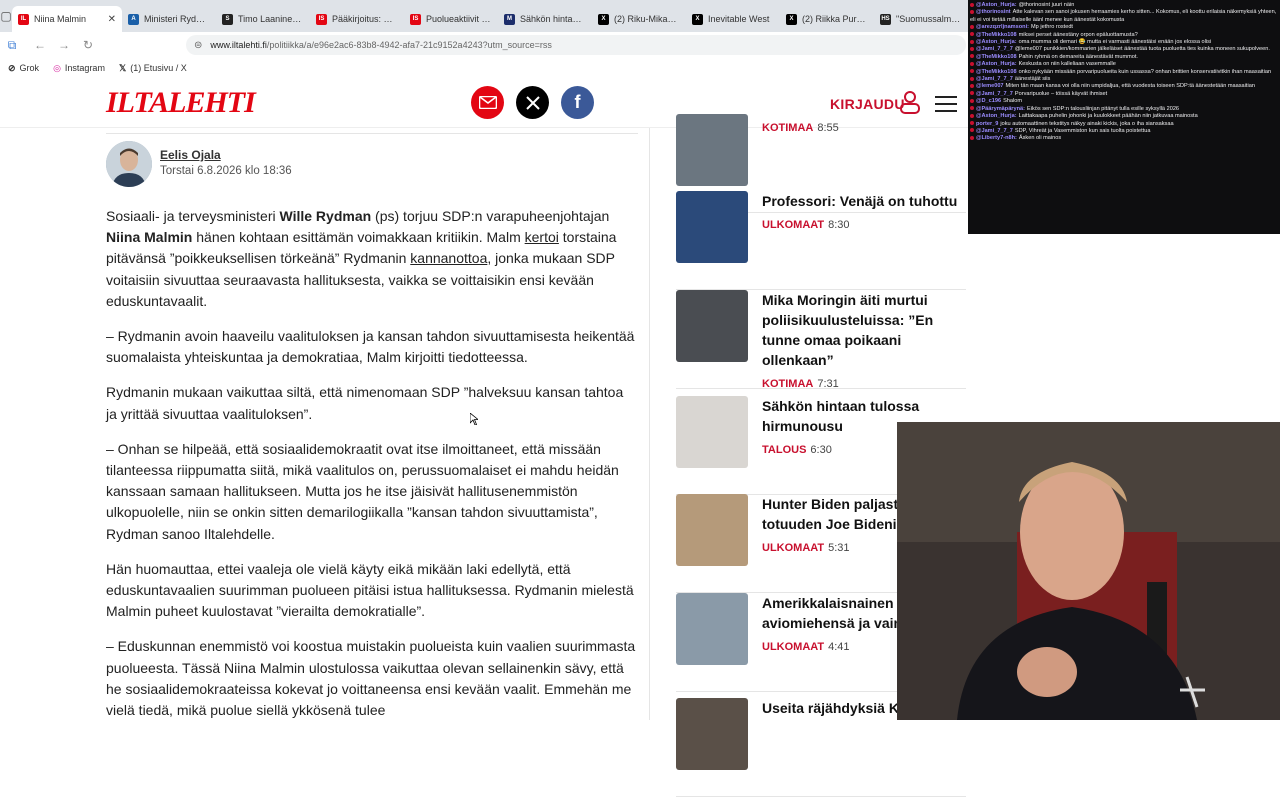 This screenshot has height=797, width=1280. What do you see at coordinates (867, 104) in the screenshot?
I see `login-link: KIRJAUDU` at bounding box center [867, 104].